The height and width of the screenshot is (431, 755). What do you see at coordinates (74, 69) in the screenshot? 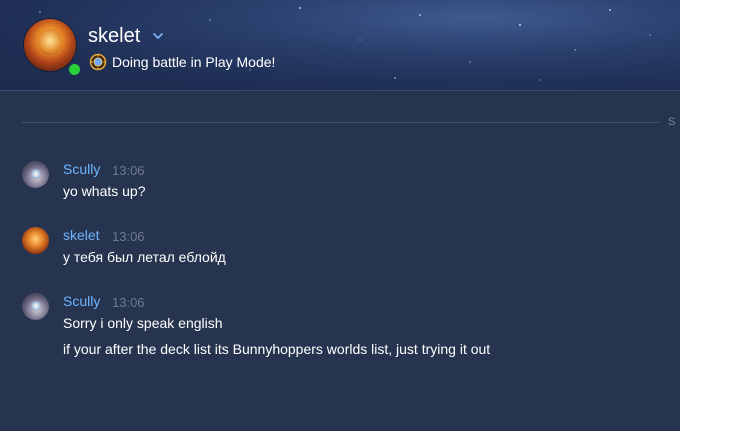
I see `online-status-indicator` at bounding box center [74, 69].